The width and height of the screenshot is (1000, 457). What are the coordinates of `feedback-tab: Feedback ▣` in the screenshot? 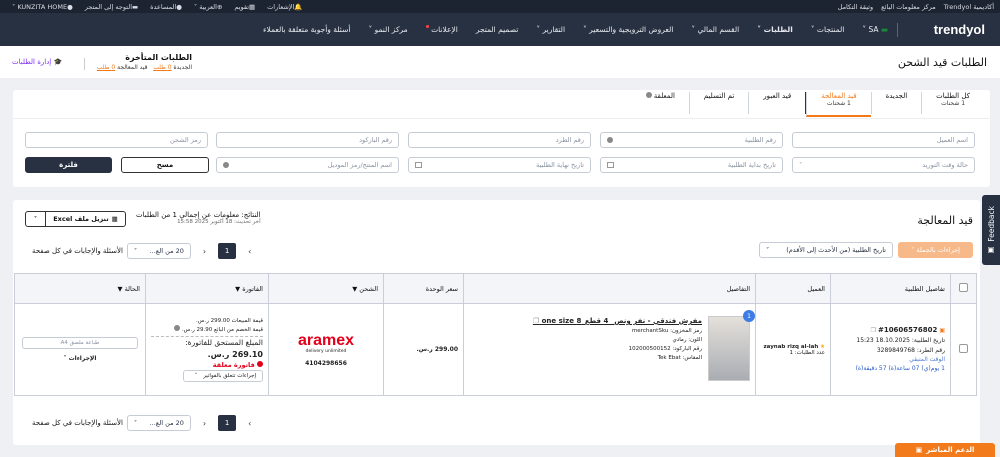 It's located at (991, 230).